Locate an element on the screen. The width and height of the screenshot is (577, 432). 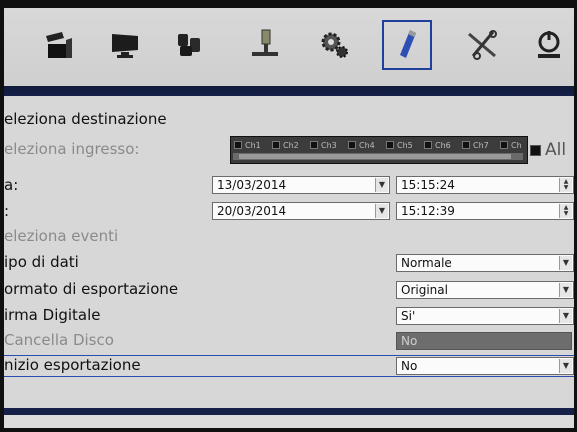
channel-checkbox: Ch2 is located at coordinates (290, 145).